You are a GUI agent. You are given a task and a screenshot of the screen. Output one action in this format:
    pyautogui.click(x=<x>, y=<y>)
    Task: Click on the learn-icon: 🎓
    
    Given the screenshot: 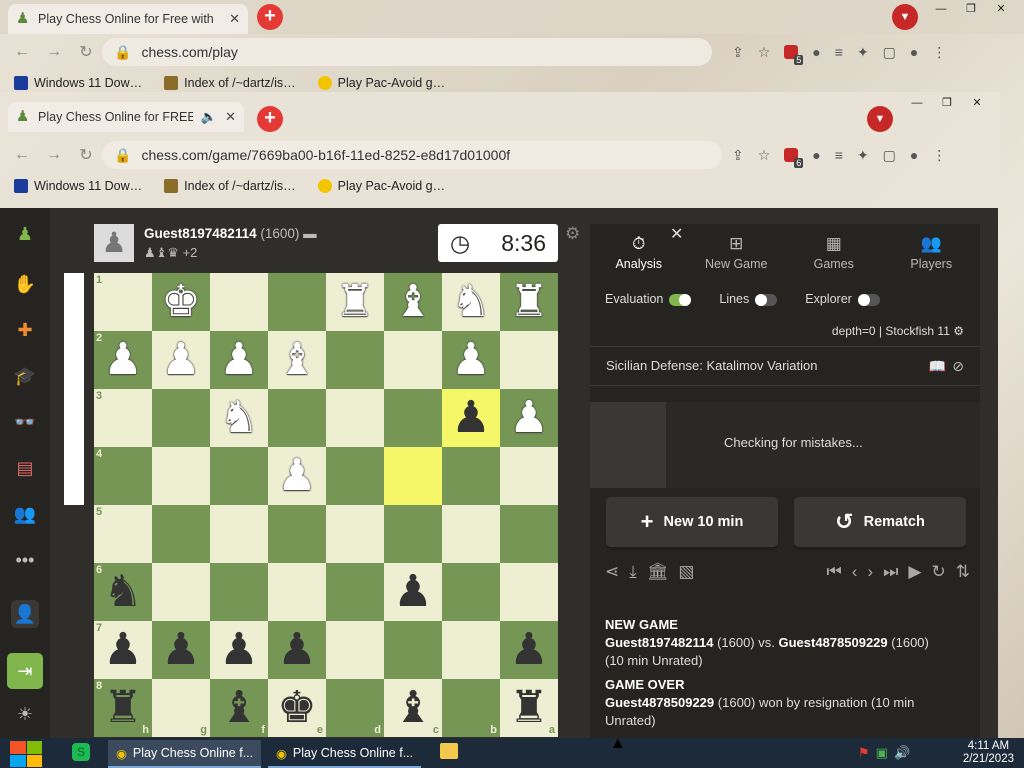 What is the action you would take?
    pyautogui.click(x=25, y=376)
    